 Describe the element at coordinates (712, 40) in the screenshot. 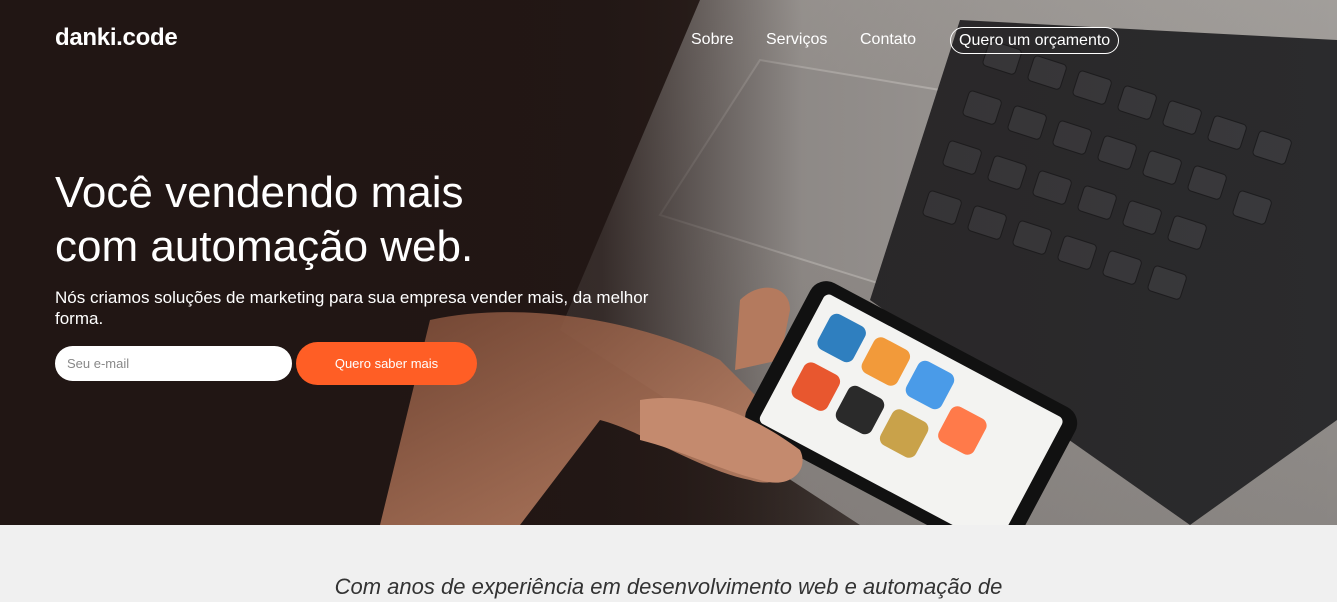

I see `nav-item-sobre: Sobre` at that location.